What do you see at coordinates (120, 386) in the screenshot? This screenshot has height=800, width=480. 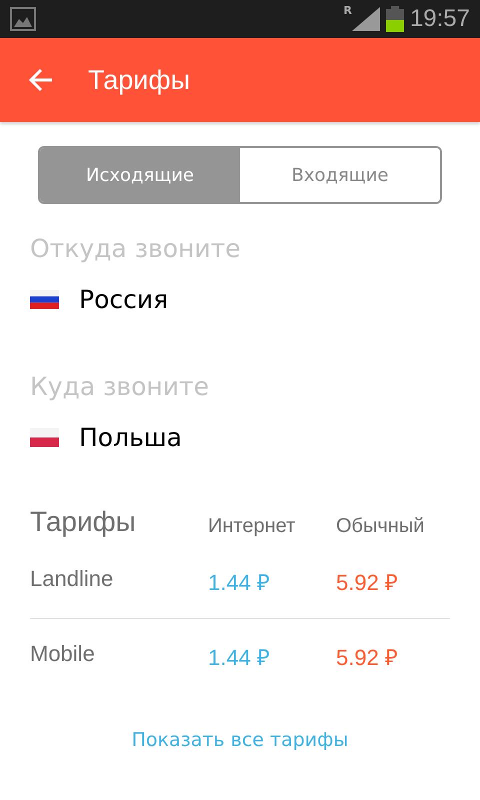 I see `section-label: Куда звоните` at bounding box center [120, 386].